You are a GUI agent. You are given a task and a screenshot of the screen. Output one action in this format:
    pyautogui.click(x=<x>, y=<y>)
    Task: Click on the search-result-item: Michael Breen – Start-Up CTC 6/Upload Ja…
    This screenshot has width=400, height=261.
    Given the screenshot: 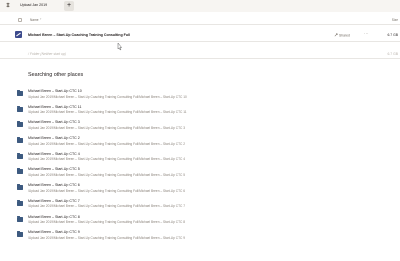 What is the action you would take?
    pyautogui.click(x=200, y=189)
    